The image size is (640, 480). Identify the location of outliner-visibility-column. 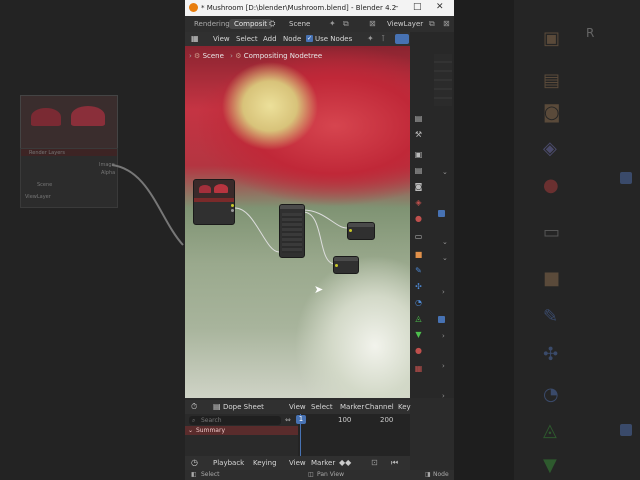
(443, 80).